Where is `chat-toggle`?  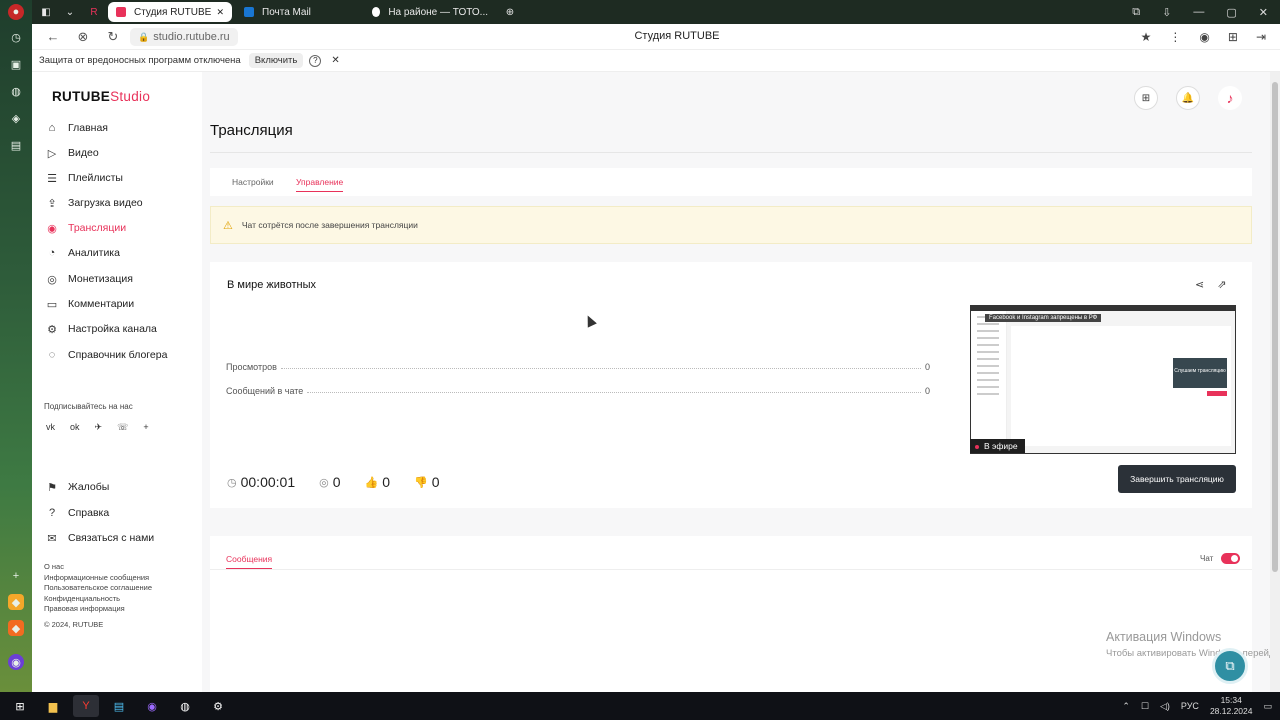 chat-toggle is located at coordinates (1231, 558).